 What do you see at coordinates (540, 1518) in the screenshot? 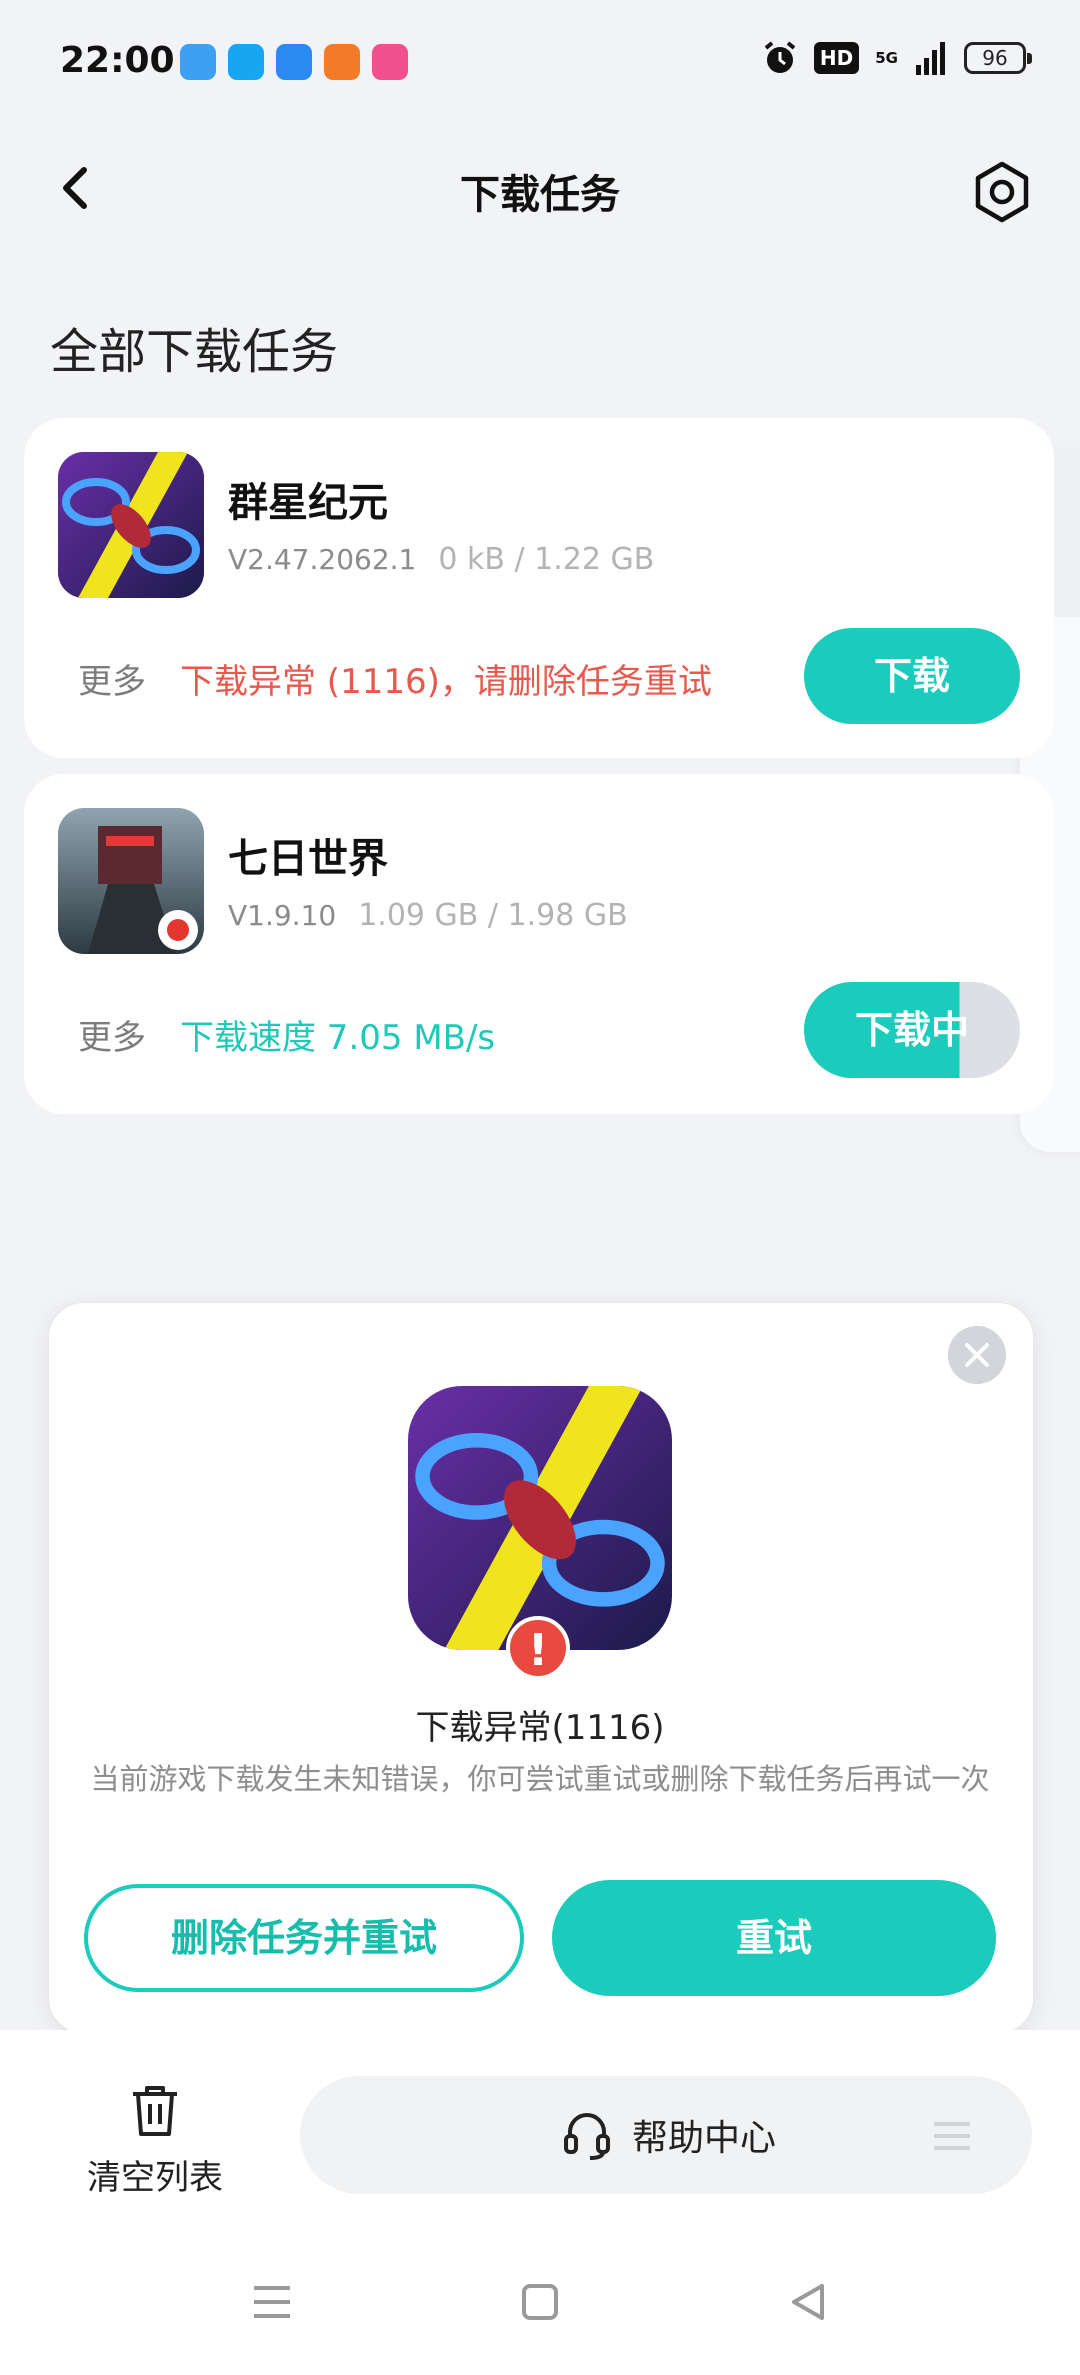
I see `dialog-app-icon` at bounding box center [540, 1518].